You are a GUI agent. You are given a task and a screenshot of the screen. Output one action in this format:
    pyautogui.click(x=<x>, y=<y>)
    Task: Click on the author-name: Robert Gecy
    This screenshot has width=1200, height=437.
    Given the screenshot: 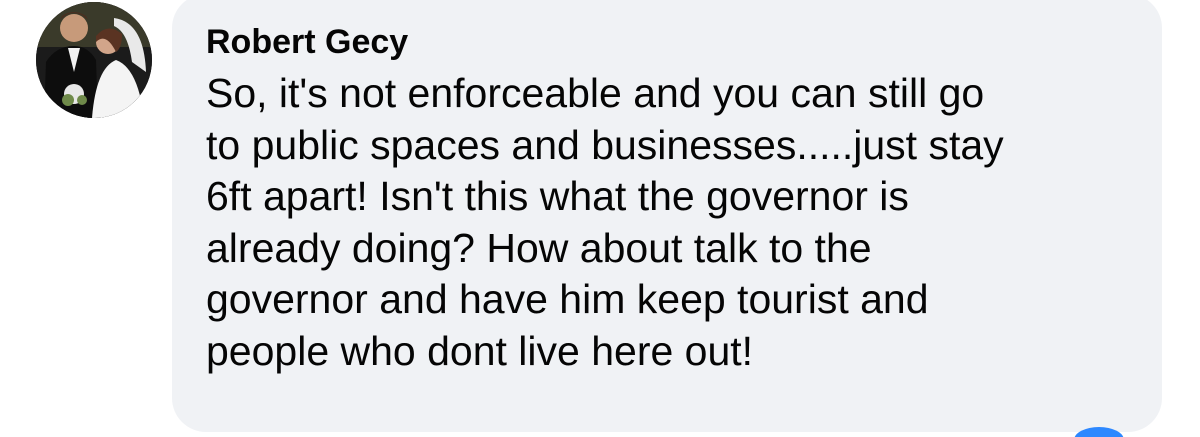 What is the action you would take?
    pyautogui.click(x=669, y=42)
    